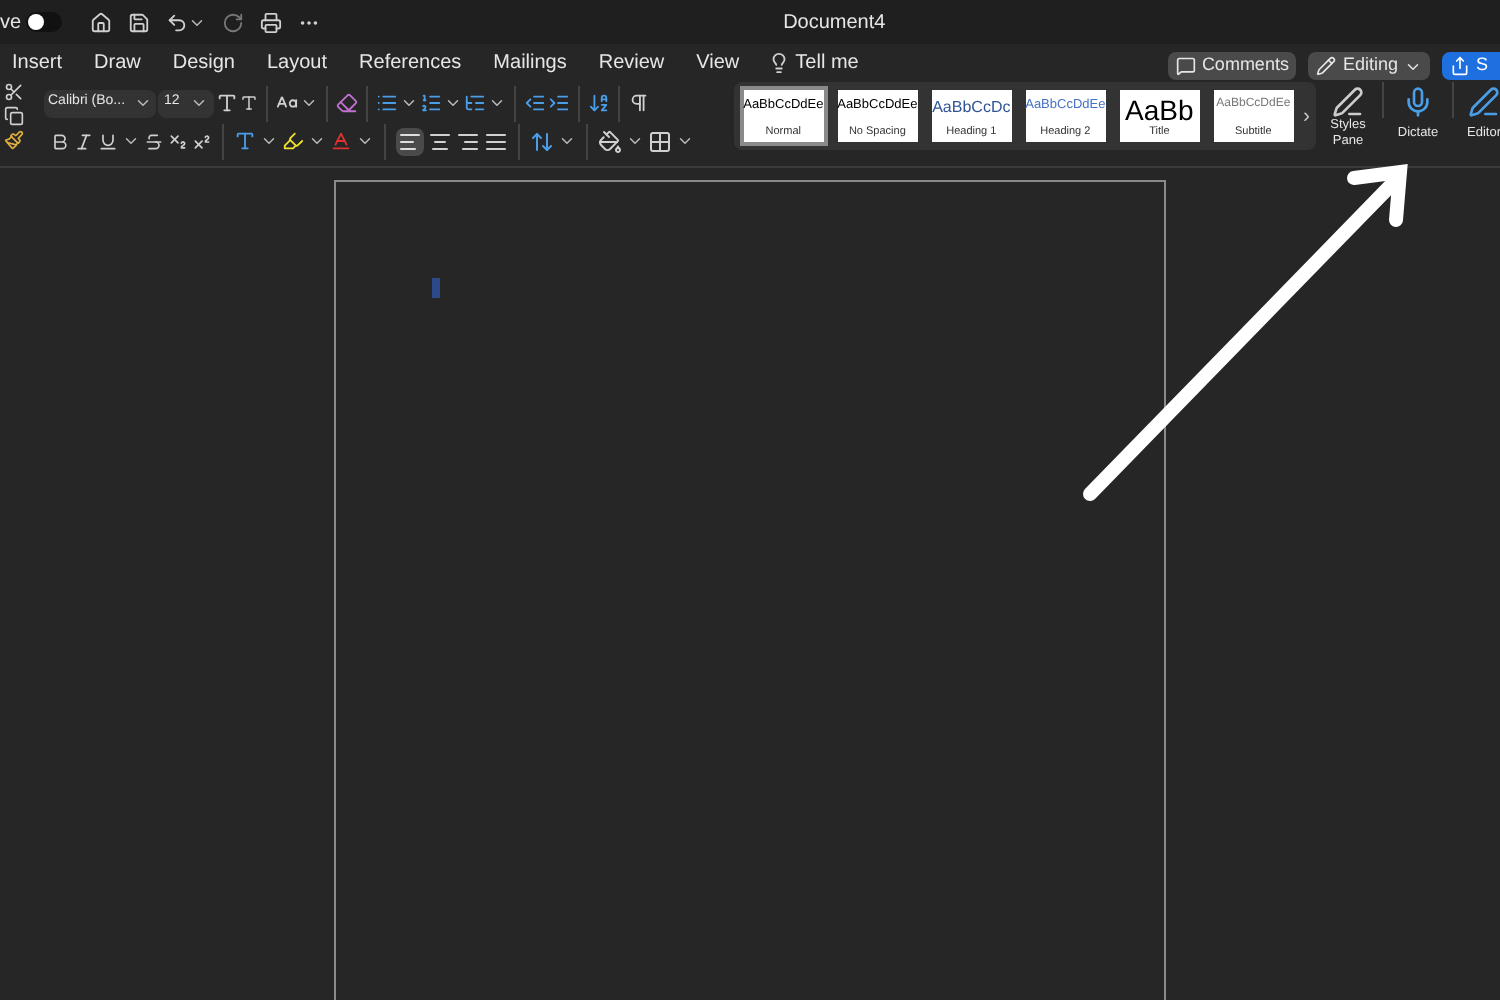 The image size is (1500, 1000). I want to click on change-case-icon, so click(287, 103).